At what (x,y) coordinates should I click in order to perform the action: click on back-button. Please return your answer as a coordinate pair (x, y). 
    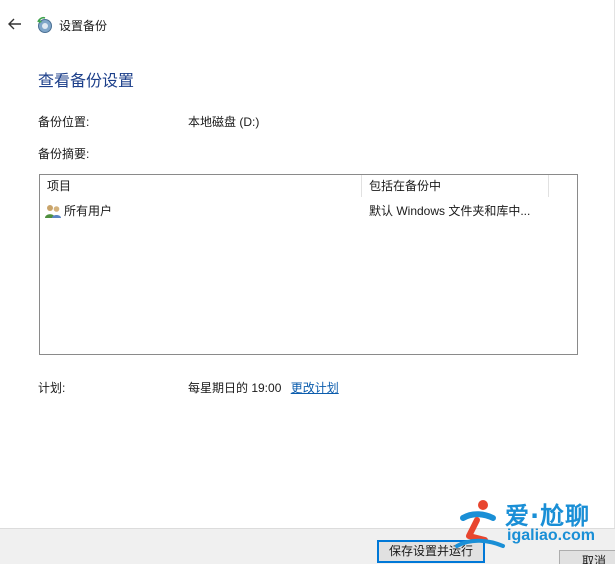
    Looking at the image, I should click on (15, 24).